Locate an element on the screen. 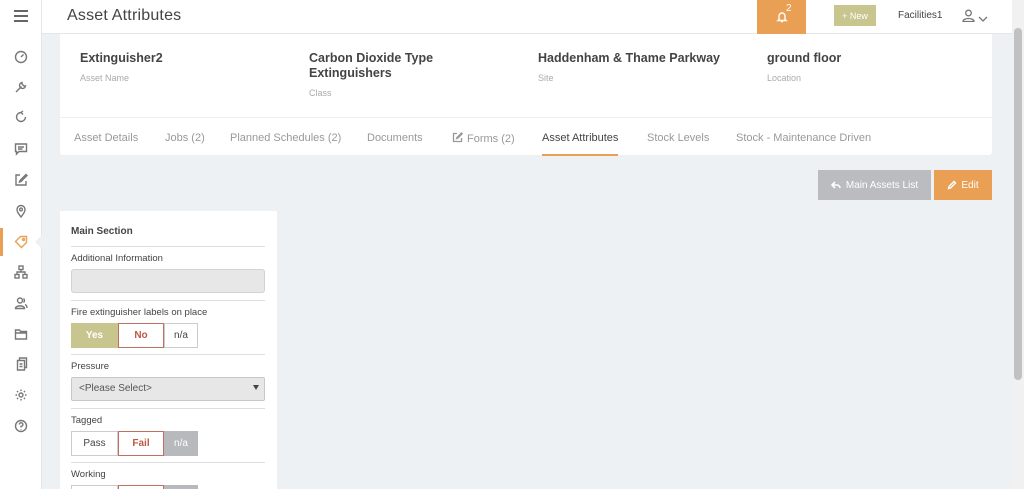 Image resolution: width=1024 pixels, height=489 pixels. asset-class-block: Carbon Dioxide Type Extinguishers Class is located at coordinates (399, 74).